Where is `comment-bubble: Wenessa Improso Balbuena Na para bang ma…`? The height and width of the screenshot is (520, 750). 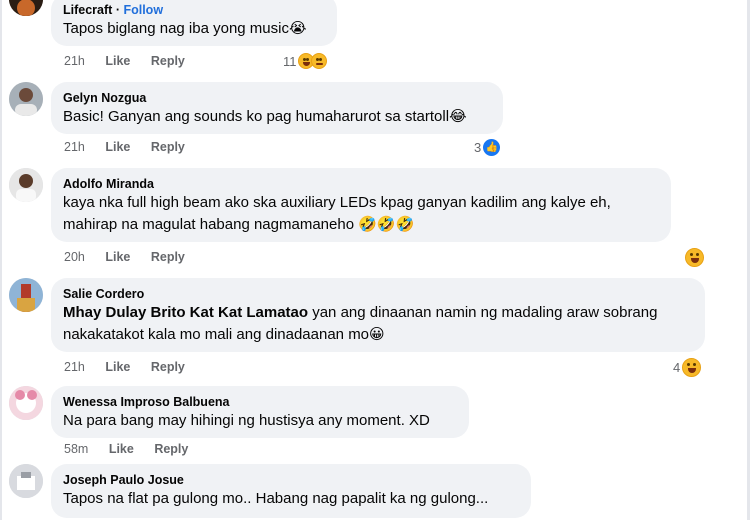
comment-bubble: Wenessa Improso Balbuena Na para bang ma… is located at coordinates (260, 412).